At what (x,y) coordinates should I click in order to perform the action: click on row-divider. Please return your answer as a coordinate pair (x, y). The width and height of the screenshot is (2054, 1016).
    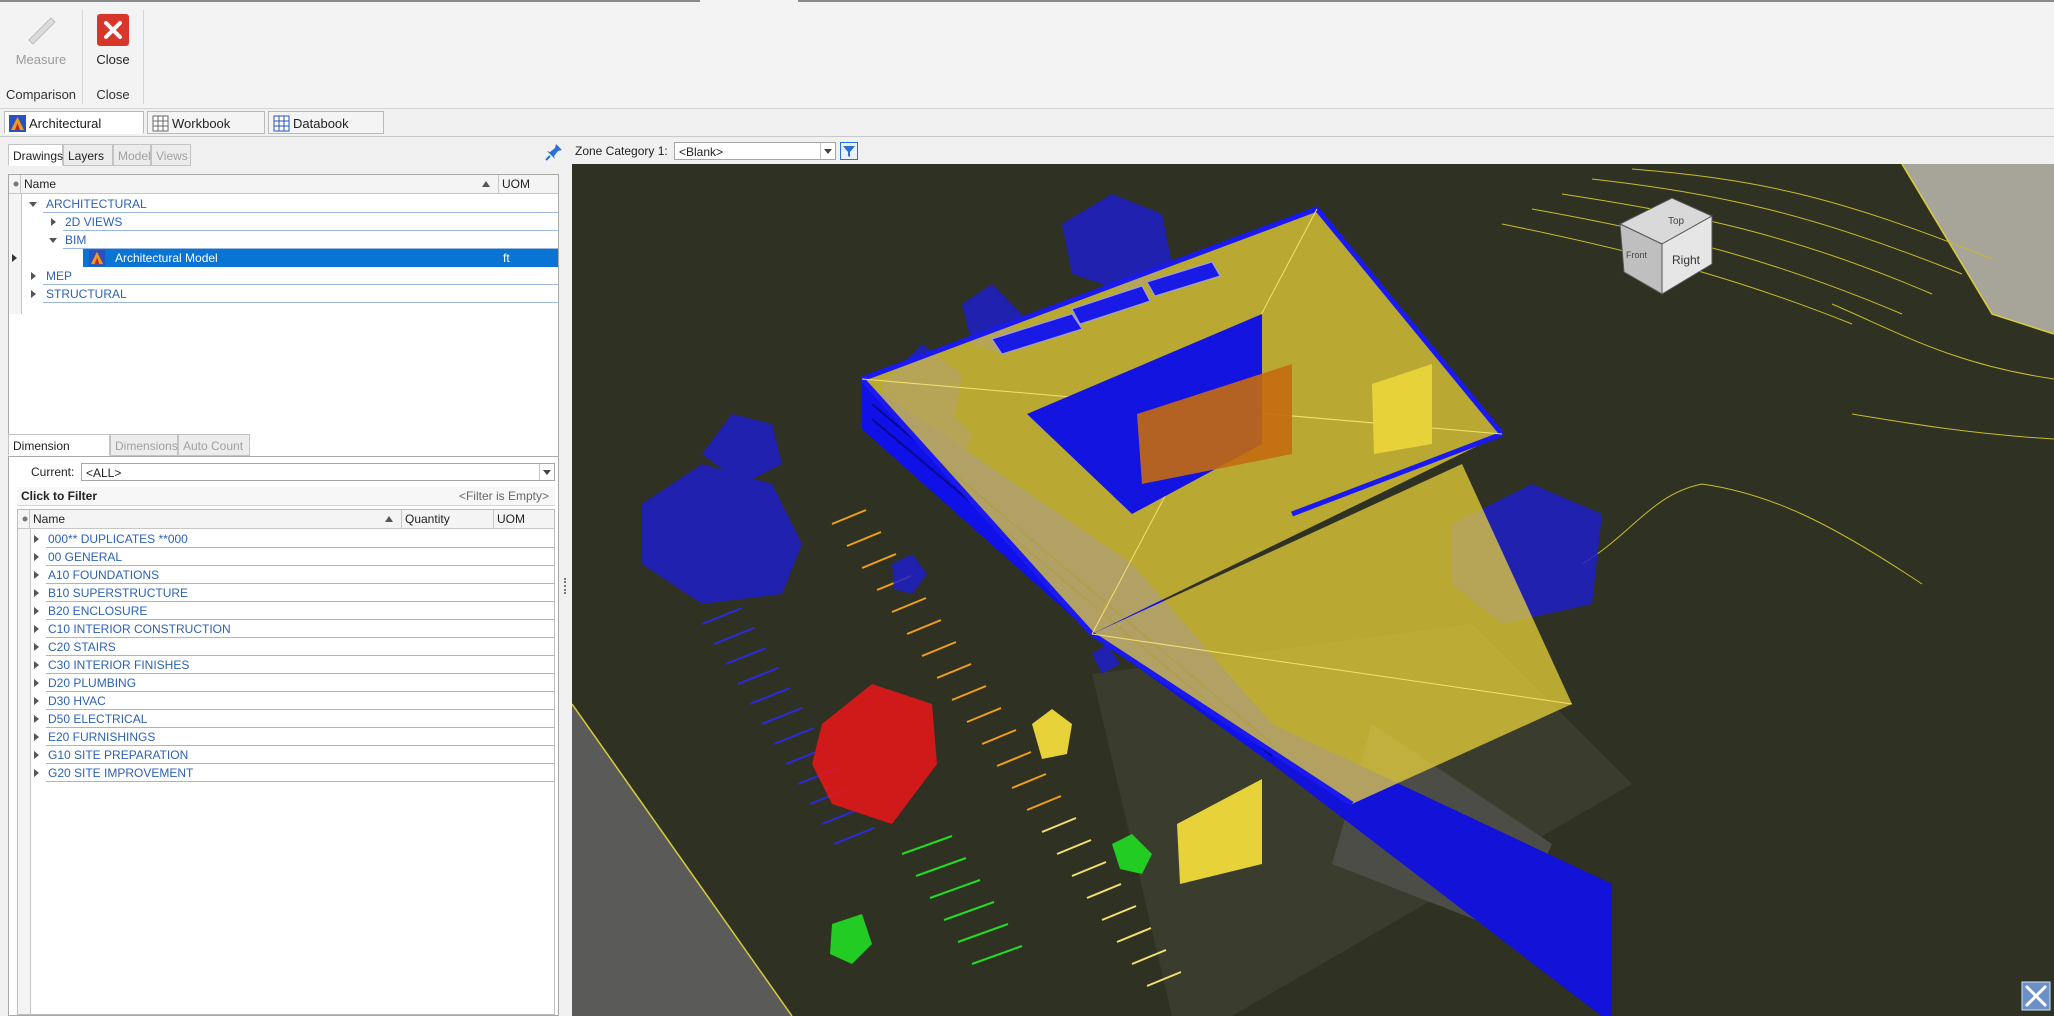
    Looking at the image, I should click on (300, 302).